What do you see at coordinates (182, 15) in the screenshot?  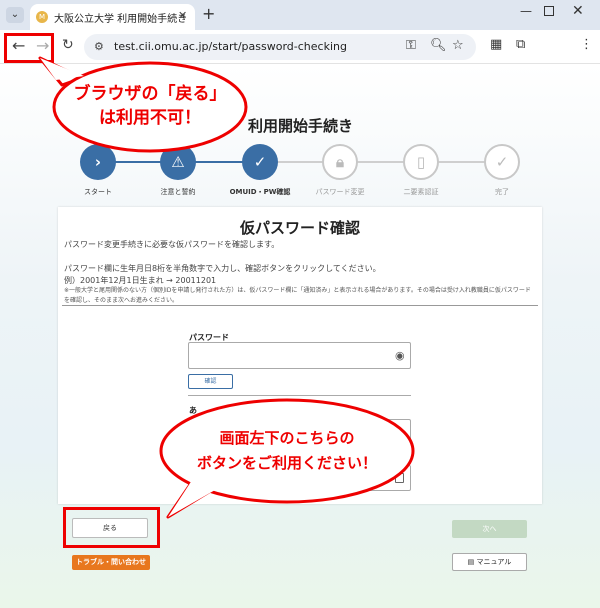 I see `tab-close-icon: ✕` at bounding box center [182, 15].